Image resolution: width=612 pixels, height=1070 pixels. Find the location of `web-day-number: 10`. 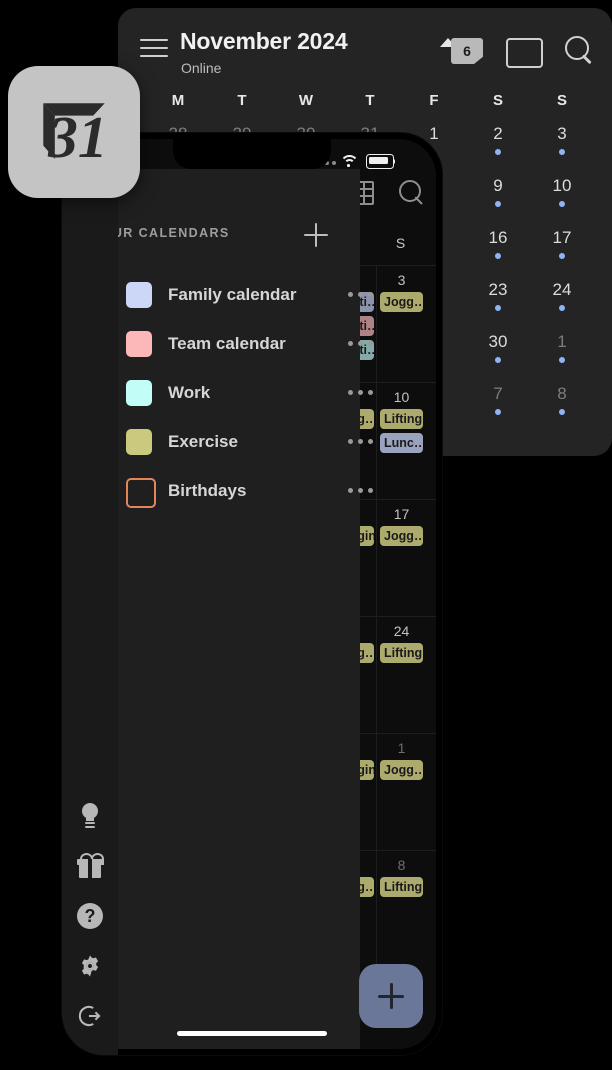

web-day-number: 10 is located at coordinates (562, 185).